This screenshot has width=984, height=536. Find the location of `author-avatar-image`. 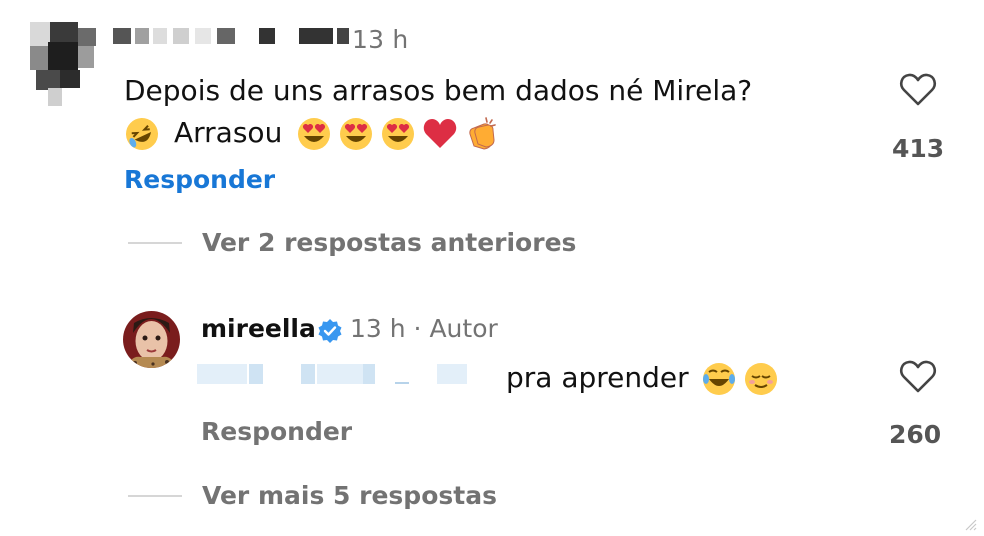

author-avatar-image is located at coordinates (151, 339).